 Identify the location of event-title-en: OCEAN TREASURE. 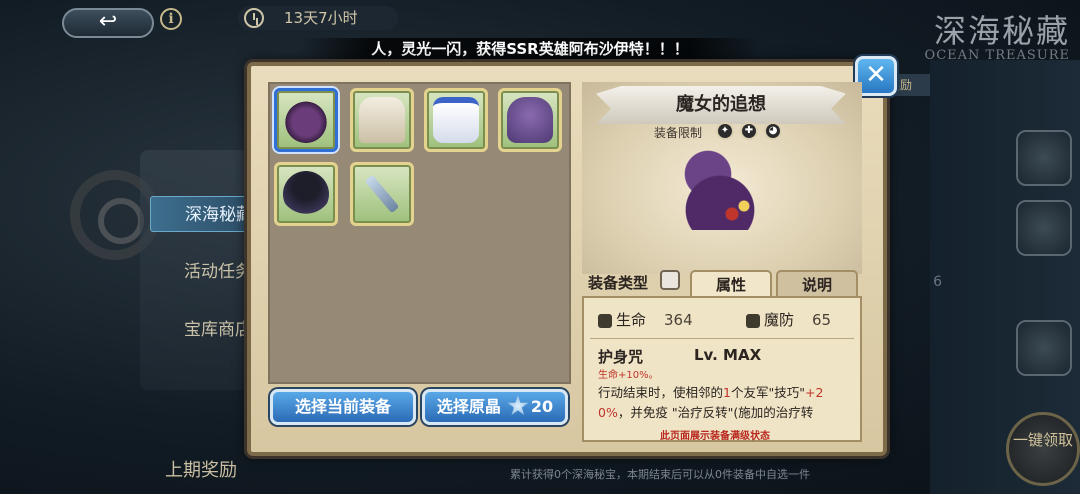
(997, 55).